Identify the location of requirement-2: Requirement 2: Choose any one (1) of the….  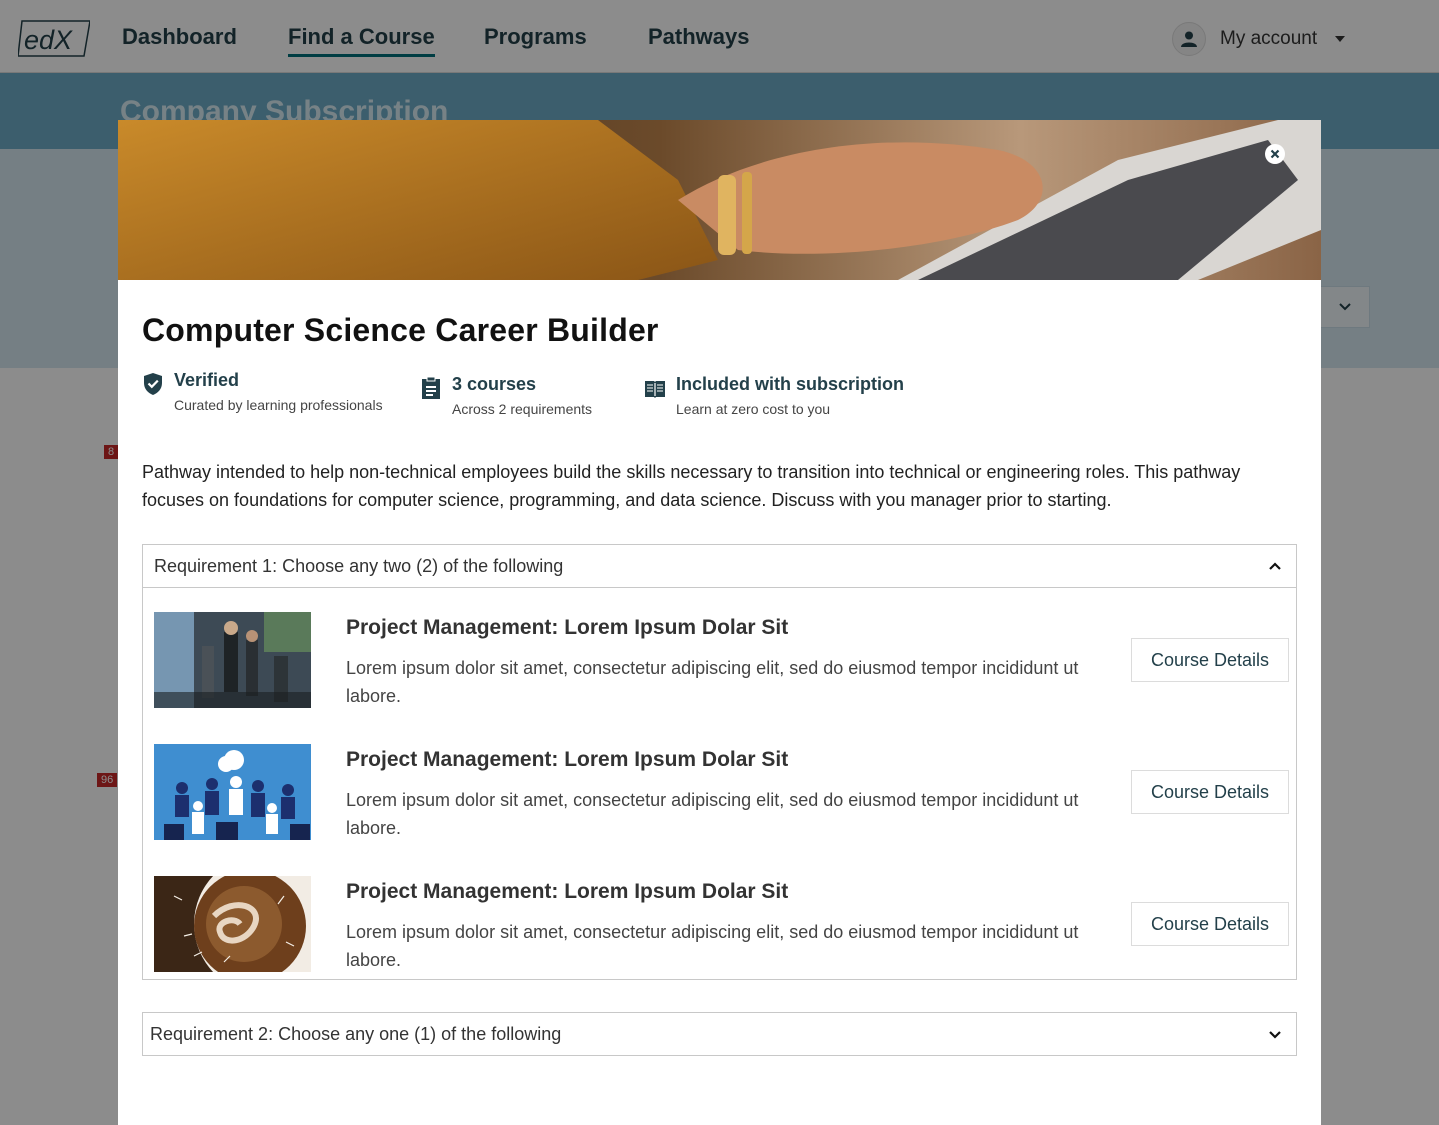
(719, 1034).